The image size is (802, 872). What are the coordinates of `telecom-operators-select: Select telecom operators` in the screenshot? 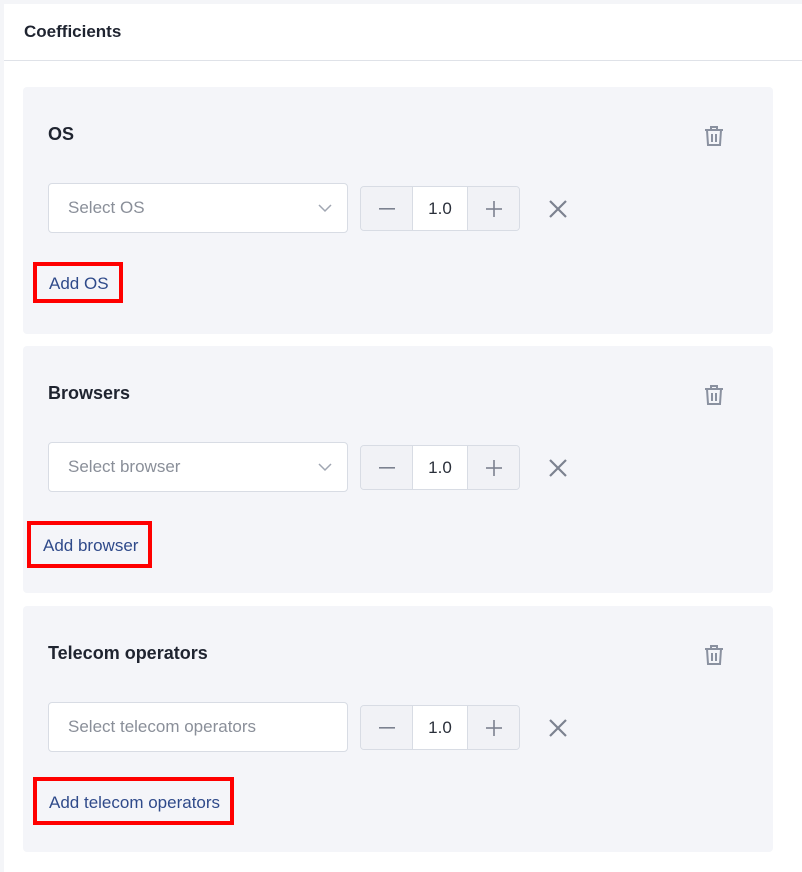 It's located at (198, 727).